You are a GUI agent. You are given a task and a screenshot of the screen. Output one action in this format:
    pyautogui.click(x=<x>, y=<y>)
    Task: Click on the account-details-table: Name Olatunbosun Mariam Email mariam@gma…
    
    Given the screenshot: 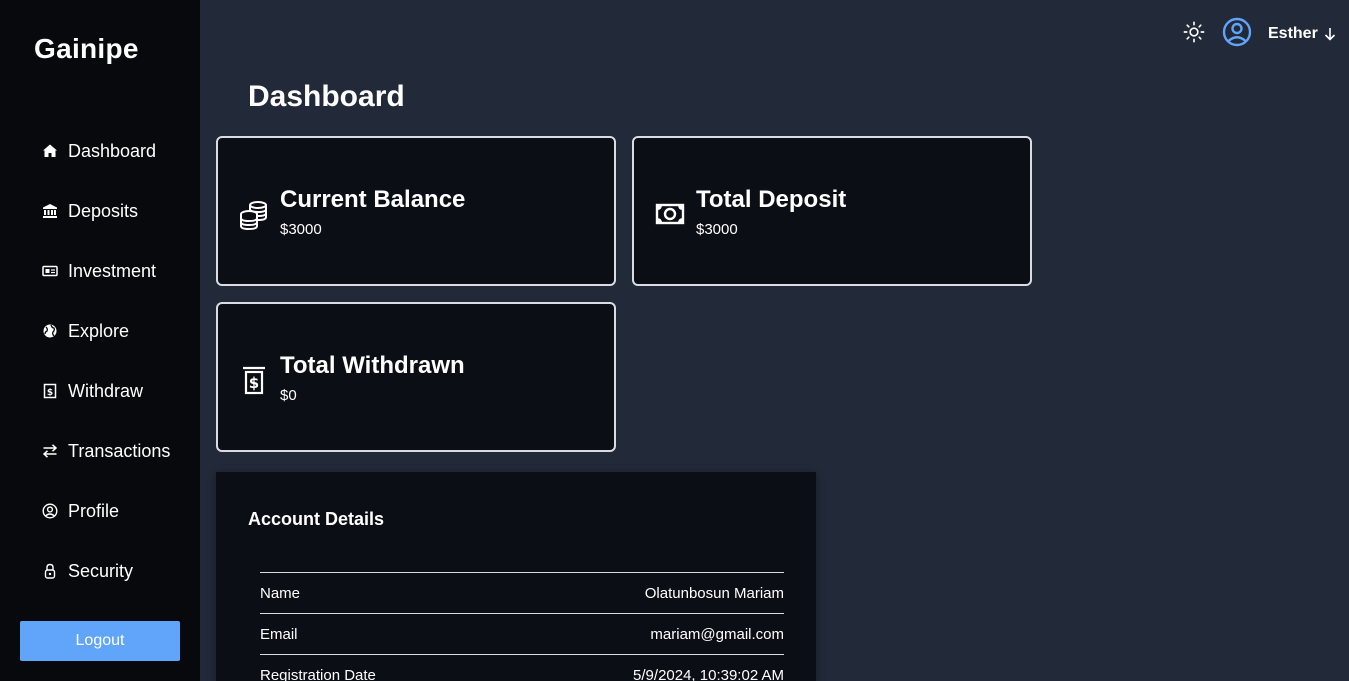 What is the action you would take?
    pyautogui.click(x=522, y=626)
    